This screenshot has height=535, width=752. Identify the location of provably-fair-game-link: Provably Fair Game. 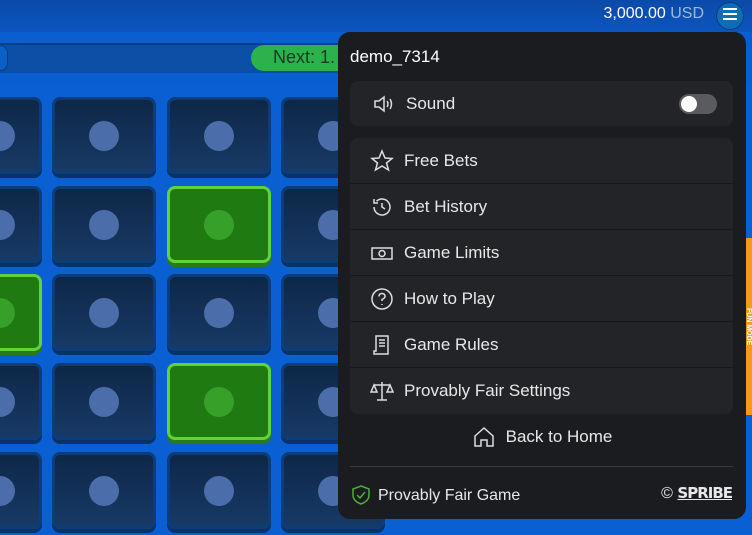
(435, 496).